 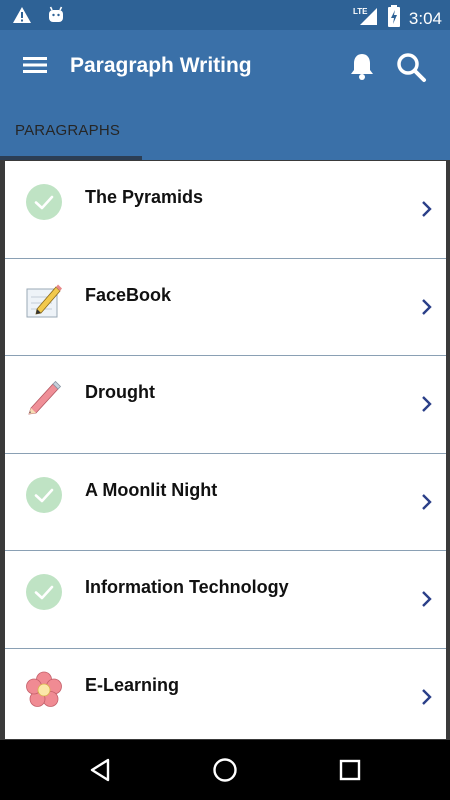 What do you see at coordinates (128, 294) in the screenshot?
I see `list-item-title: FaceBook` at bounding box center [128, 294].